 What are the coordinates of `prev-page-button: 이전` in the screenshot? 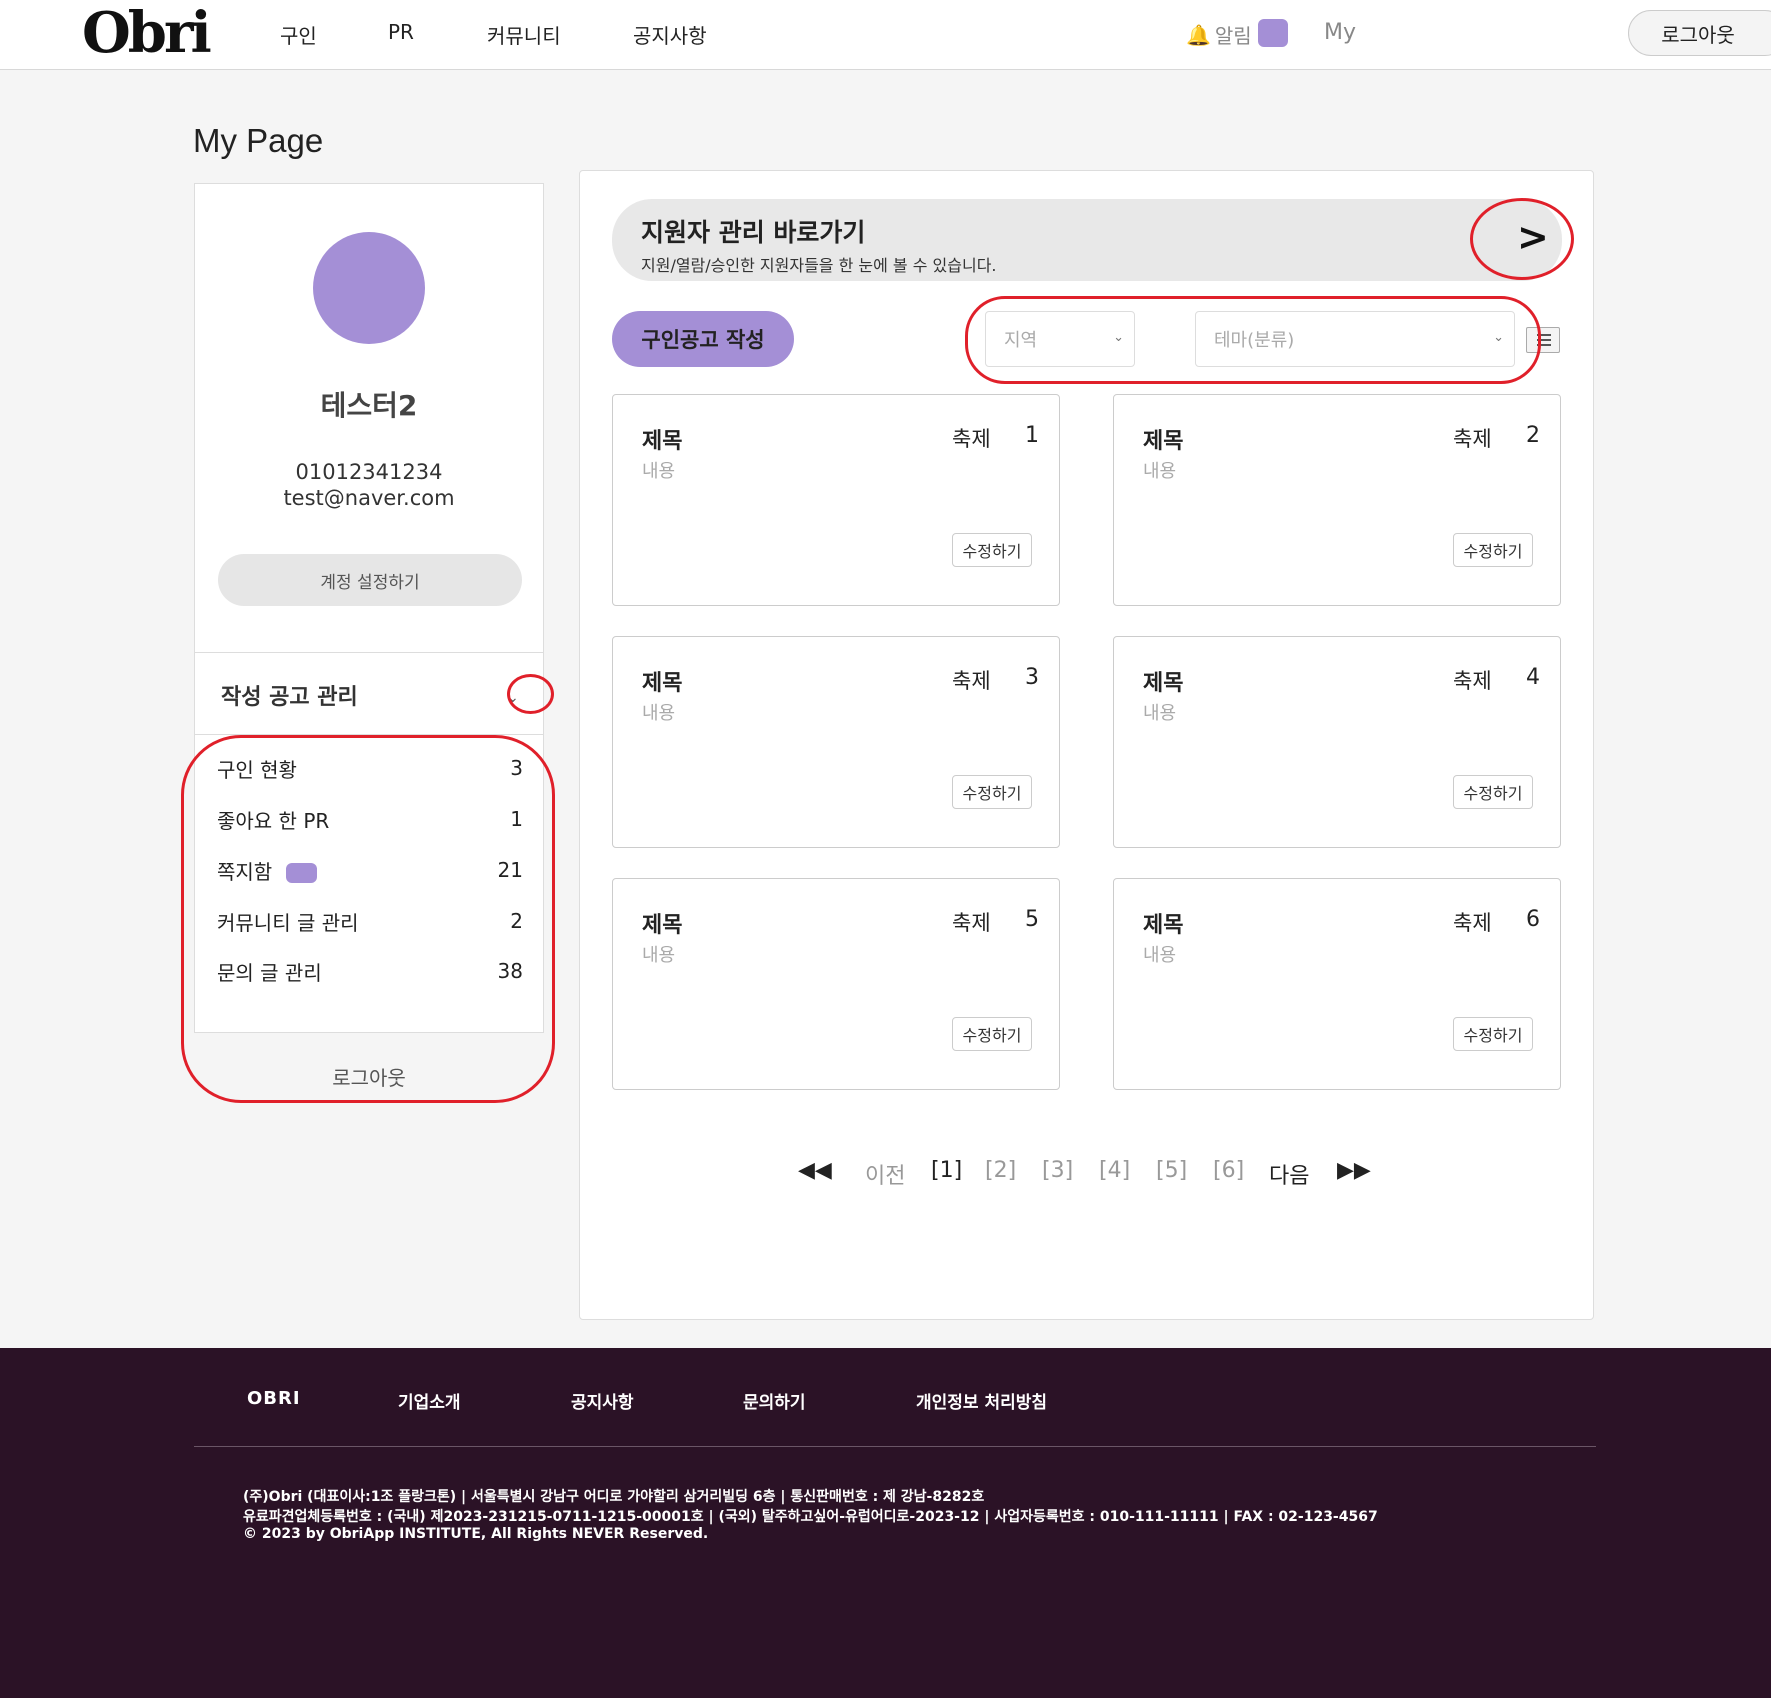 It's located at (885, 1174).